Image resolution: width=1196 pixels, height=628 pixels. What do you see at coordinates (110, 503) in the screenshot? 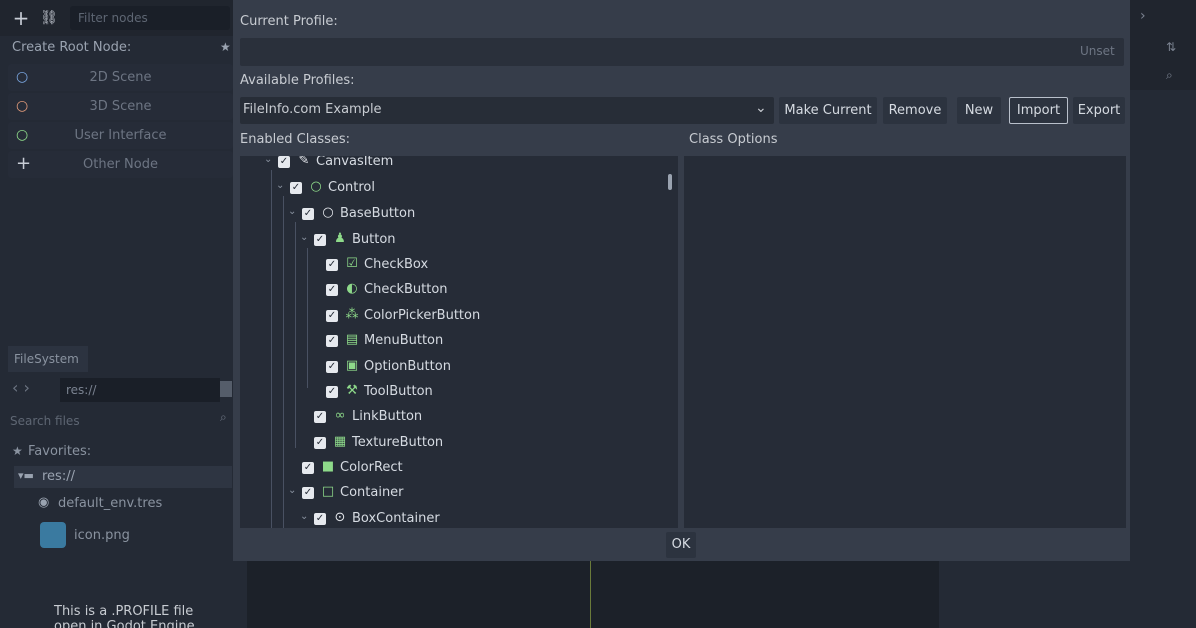
I see `list-item-default-env: default_env.tres` at bounding box center [110, 503].